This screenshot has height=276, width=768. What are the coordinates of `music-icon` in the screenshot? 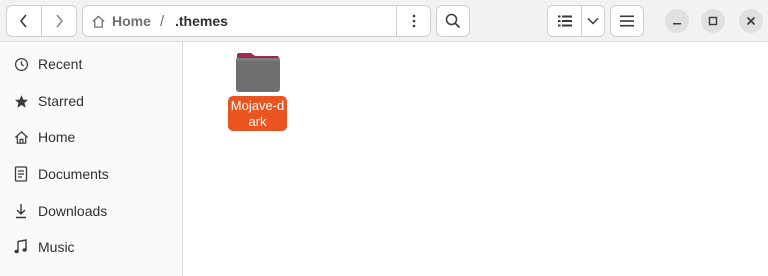 It's located at (21, 247).